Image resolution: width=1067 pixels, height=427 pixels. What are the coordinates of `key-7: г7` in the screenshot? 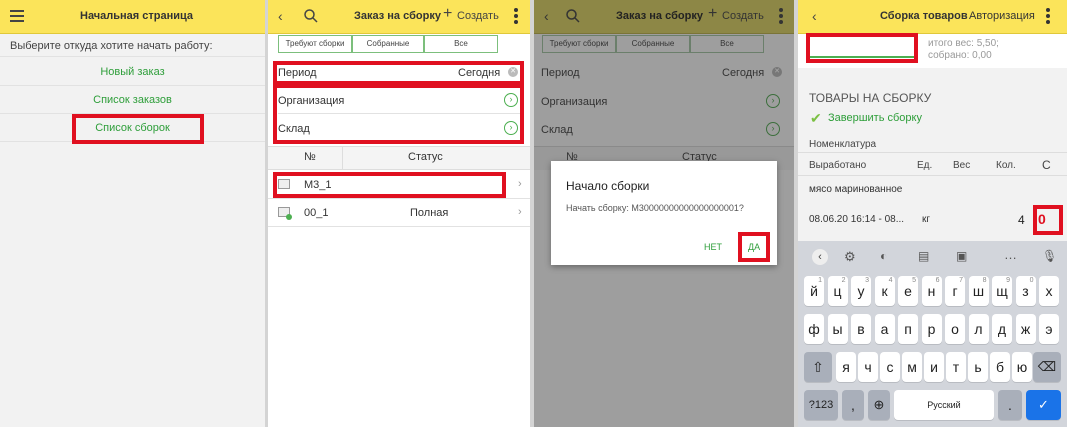 It's located at (955, 291).